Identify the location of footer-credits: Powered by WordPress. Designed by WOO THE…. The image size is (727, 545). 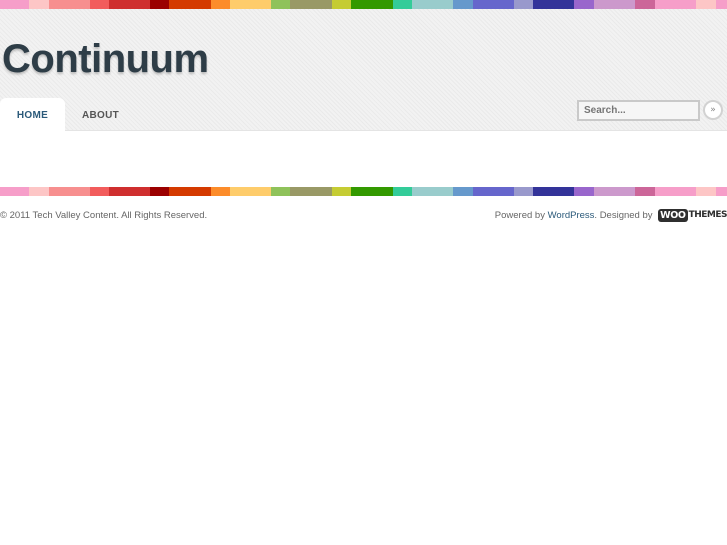
(611, 215).